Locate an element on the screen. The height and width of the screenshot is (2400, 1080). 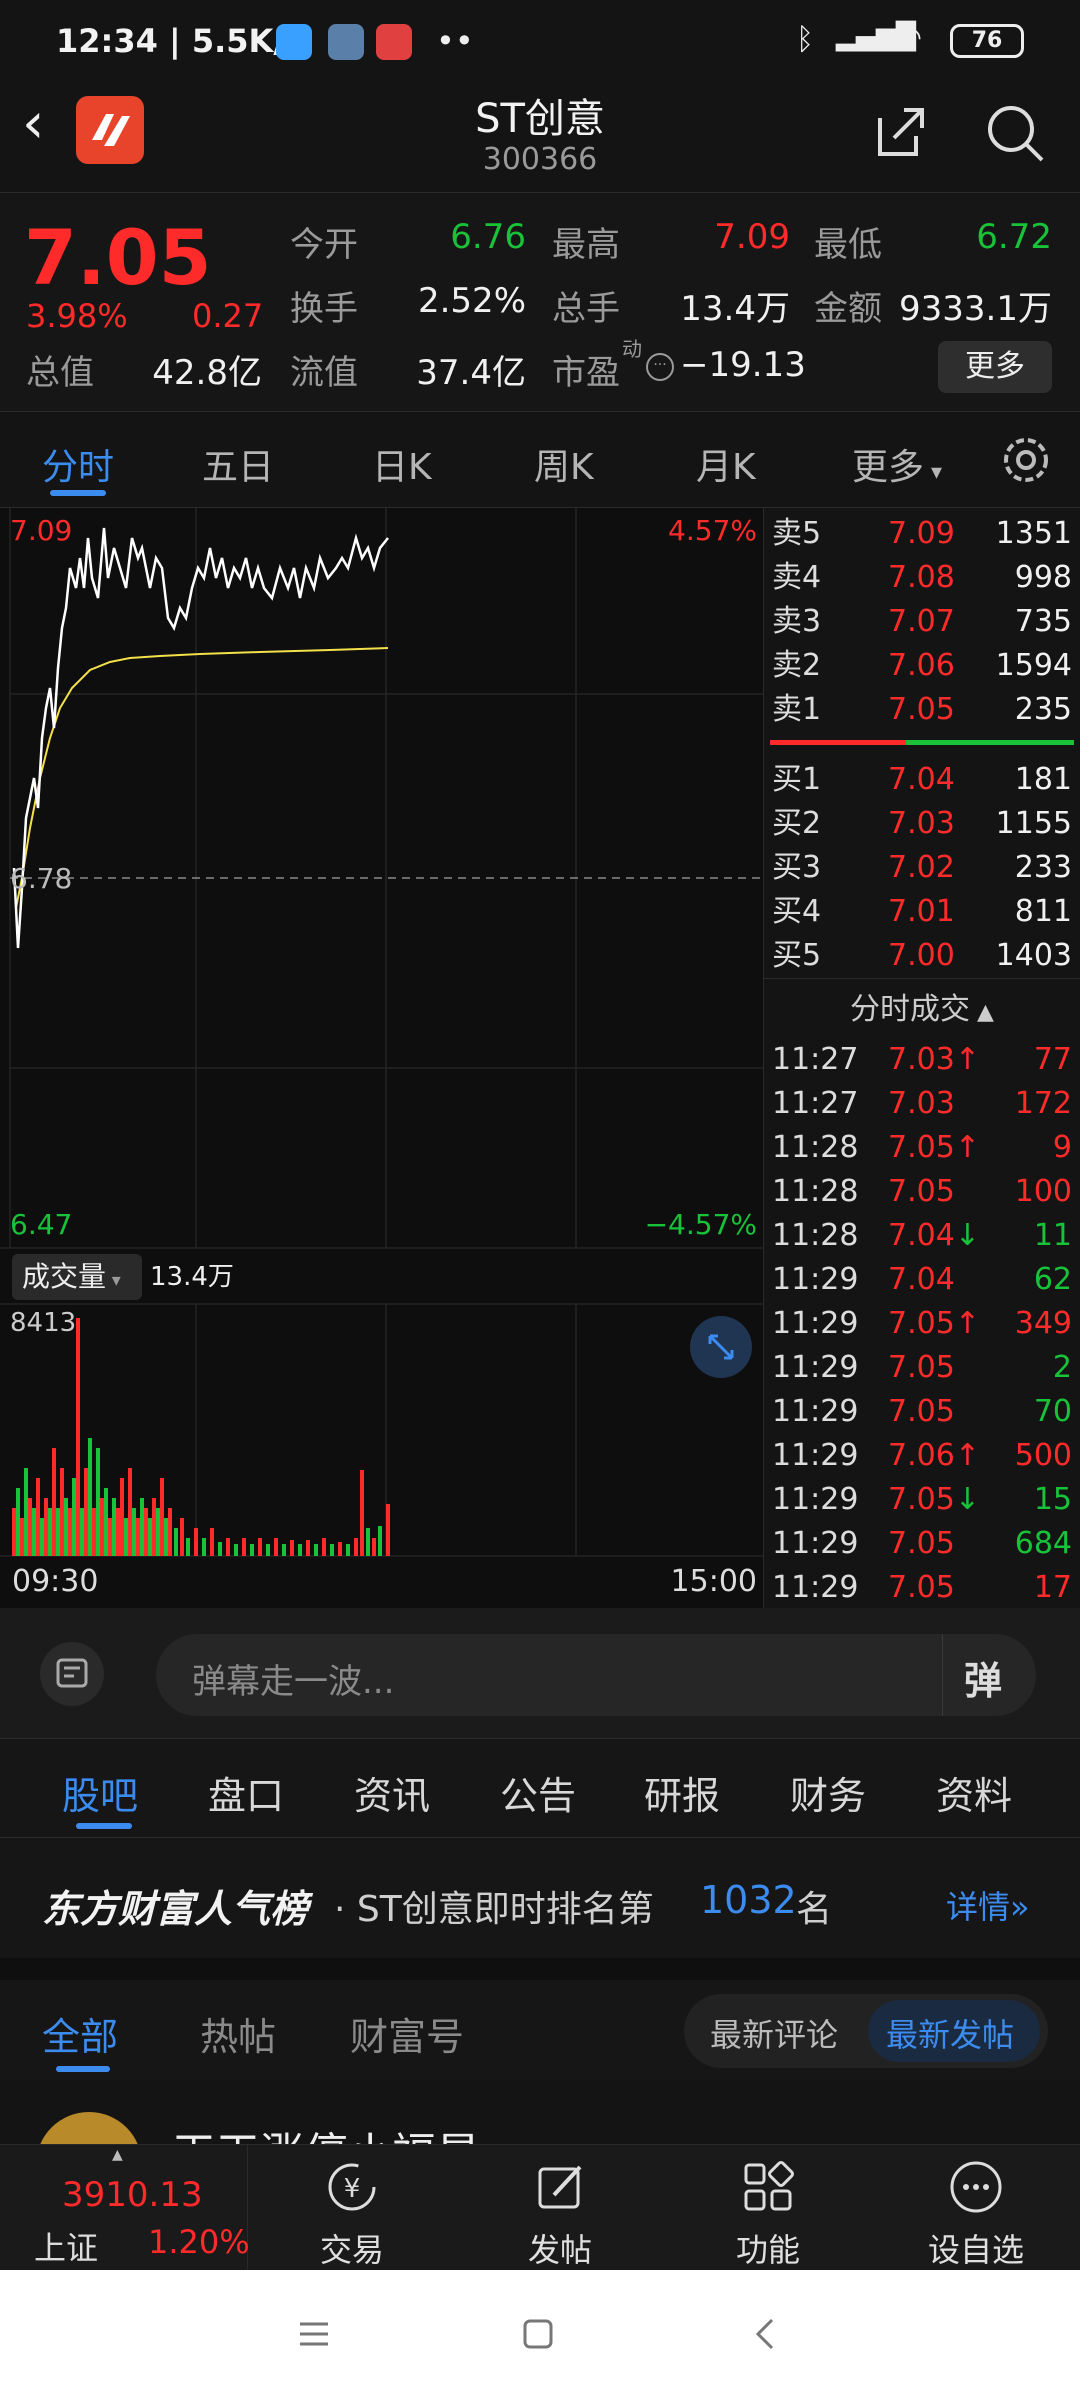
tab-pankou: 盘口 is located at coordinates (246, 1792).